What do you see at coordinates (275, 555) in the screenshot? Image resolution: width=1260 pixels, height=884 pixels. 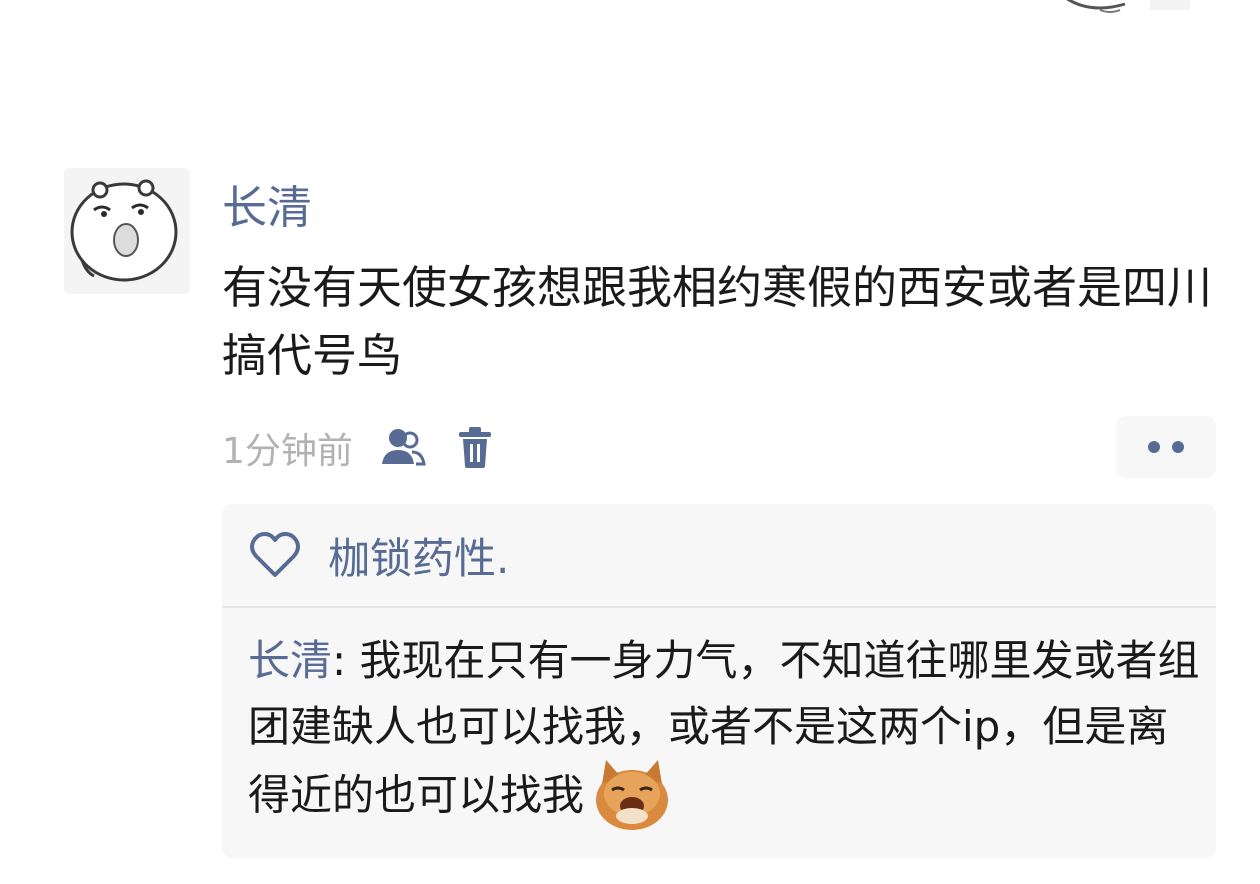 I see `heart-icon` at bounding box center [275, 555].